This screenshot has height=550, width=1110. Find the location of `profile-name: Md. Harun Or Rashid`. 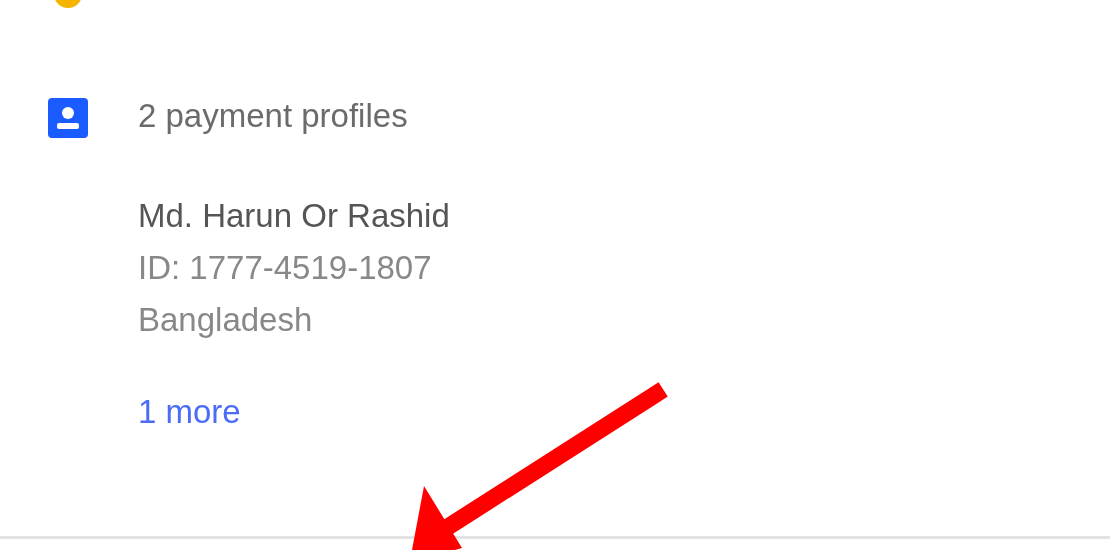

profile-name: Md. Harun Or Rashid is located at coordinates (294, 216).